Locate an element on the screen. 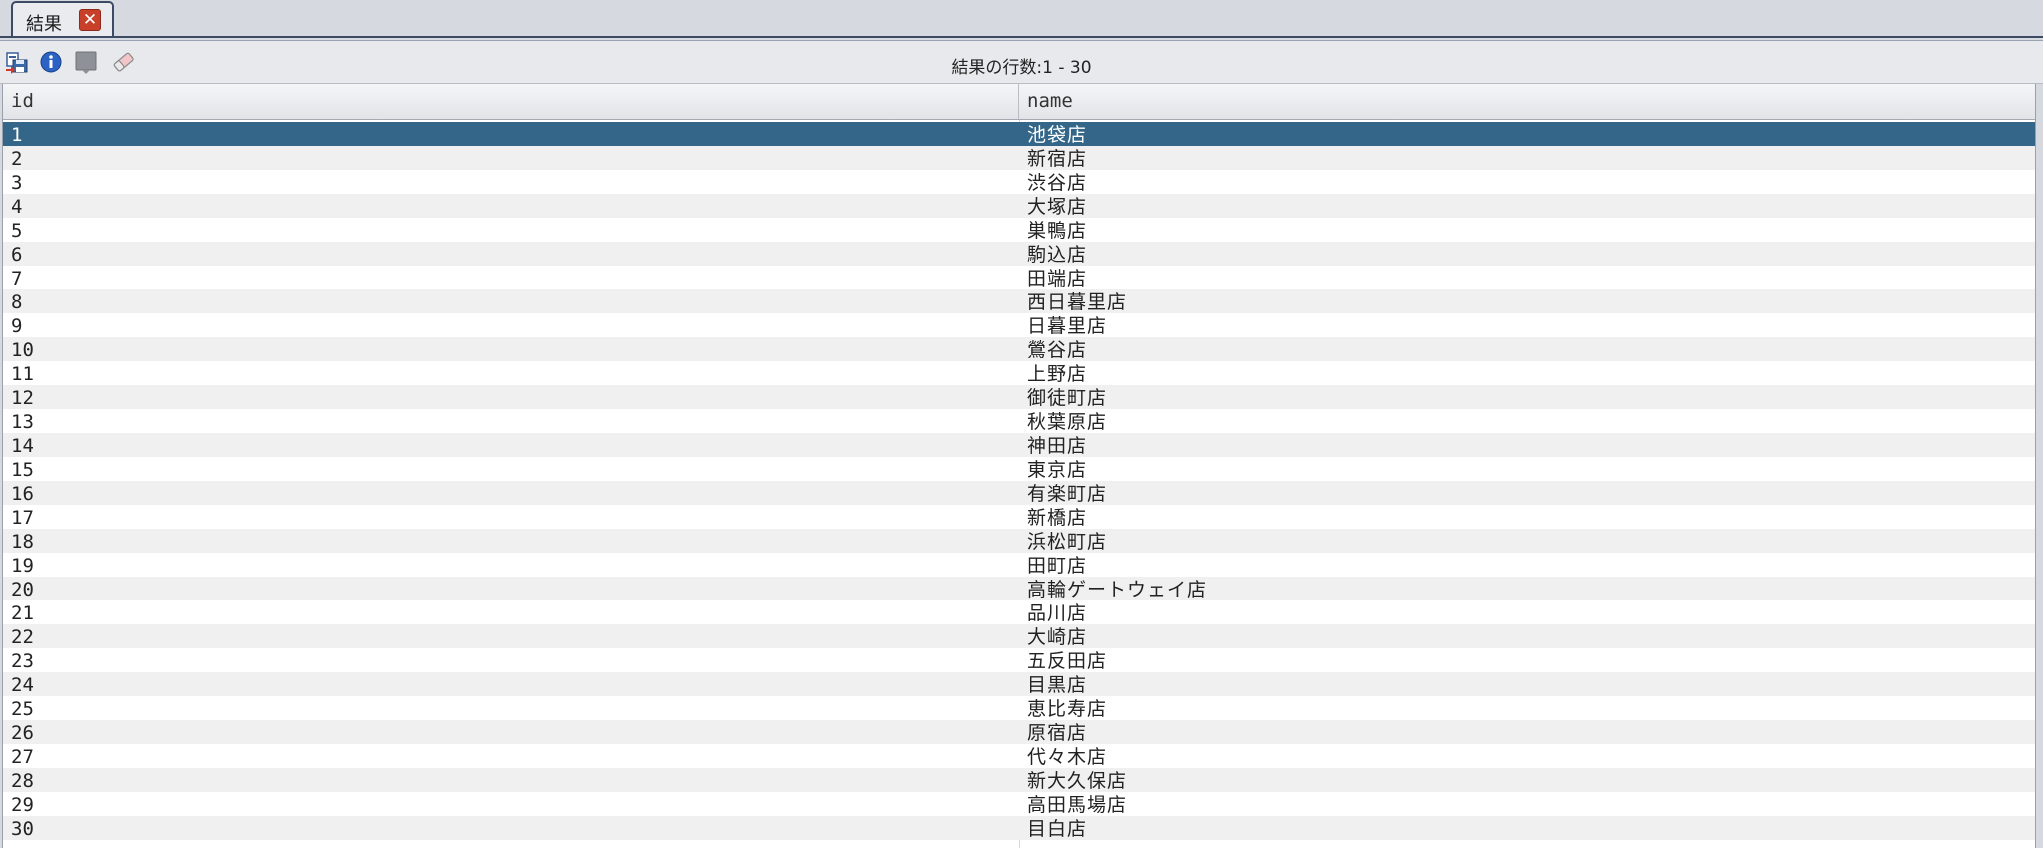  tab-label: 結果 is located at coordinates (44, 24).